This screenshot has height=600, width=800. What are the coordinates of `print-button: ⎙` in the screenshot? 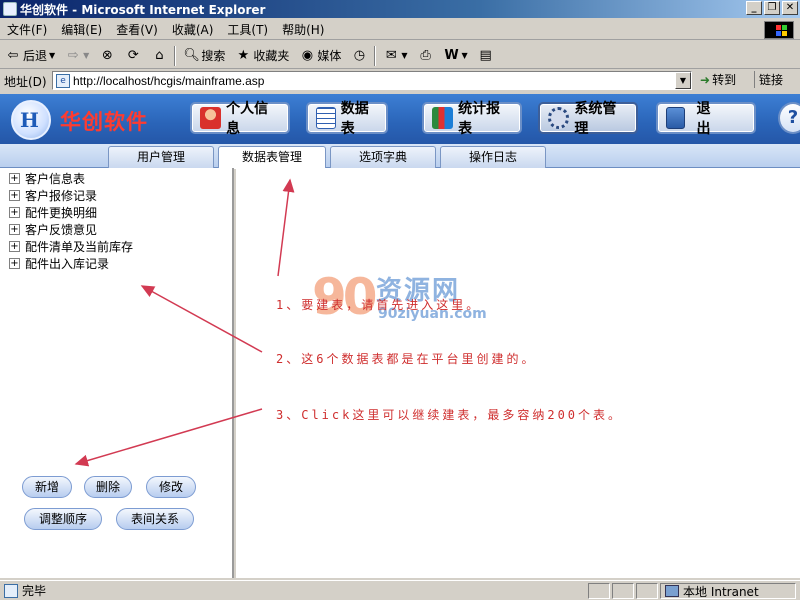 It's located at (426, 56).